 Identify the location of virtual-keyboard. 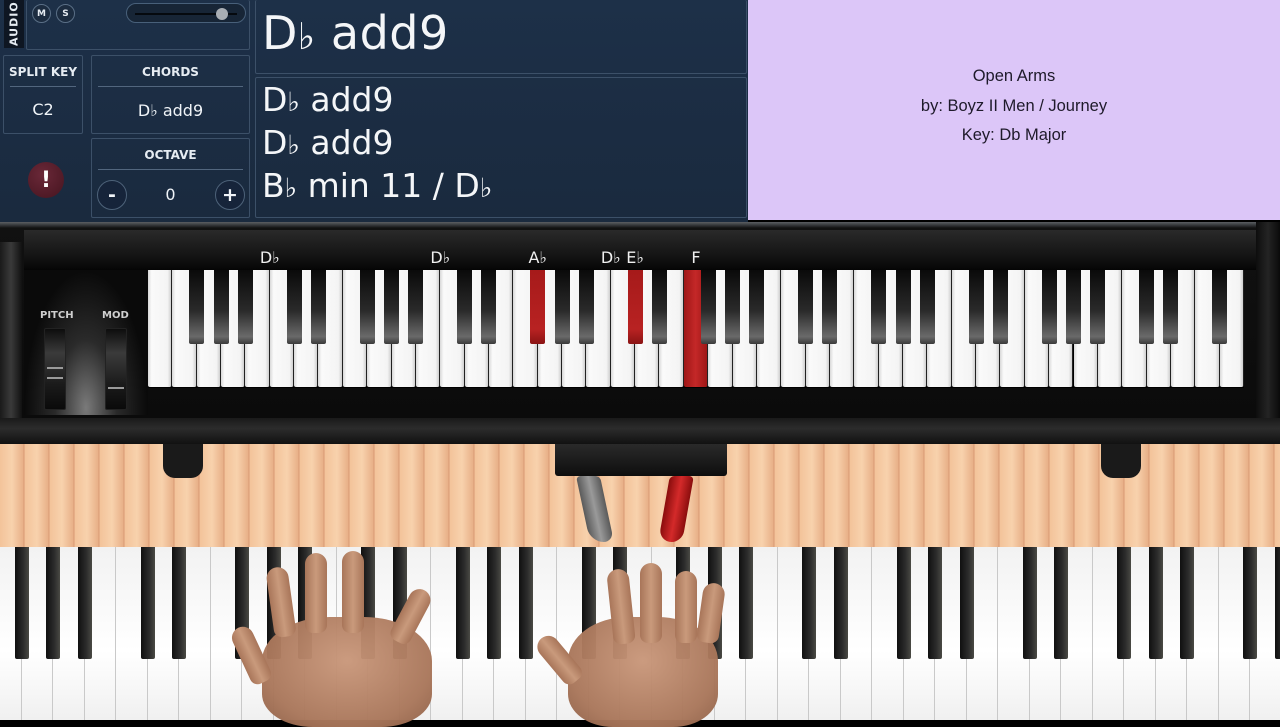
(696, 329).